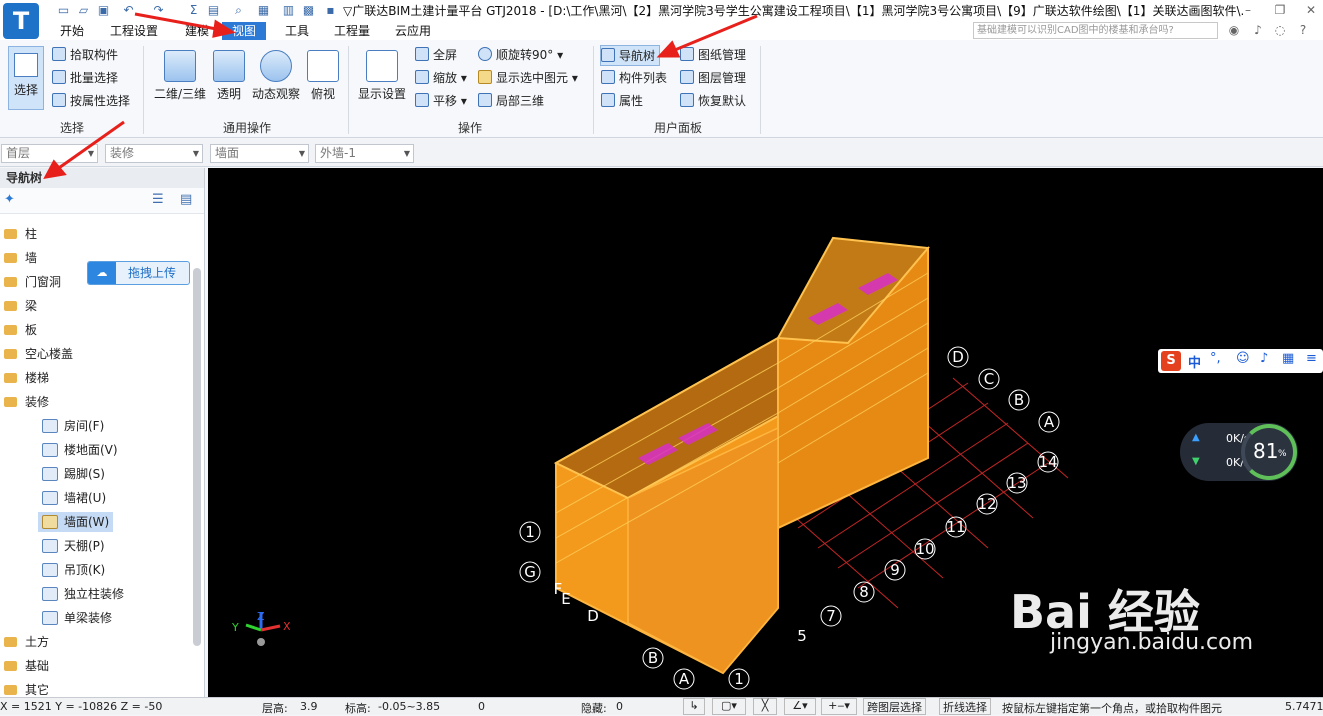 This screenshot has width=1323, height=716. Describe the element at coordinates (158, 10) in the screenshot. I see `redo-icon: ↷` at that location.